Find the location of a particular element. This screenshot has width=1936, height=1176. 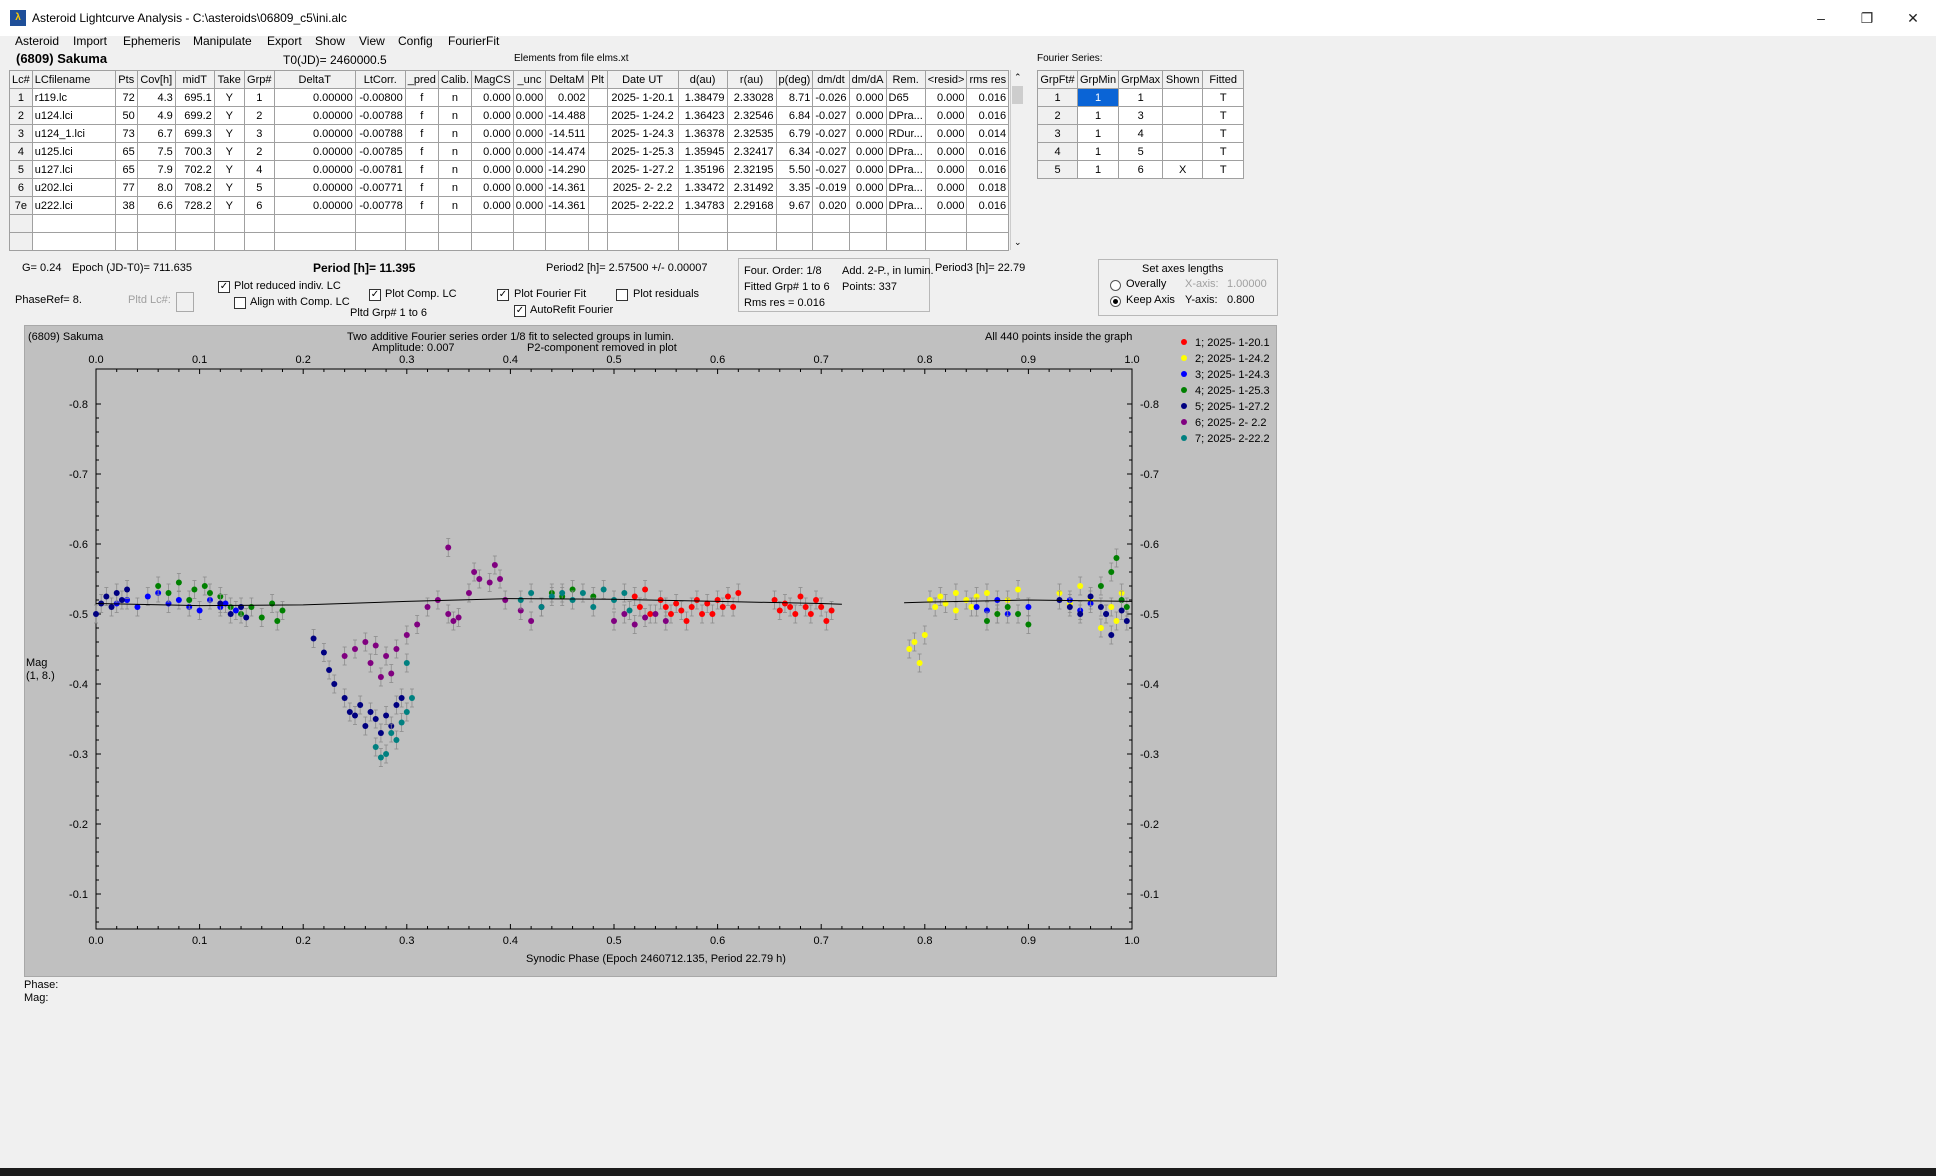

table-cell: 3 is located at coordinates (259, 133).